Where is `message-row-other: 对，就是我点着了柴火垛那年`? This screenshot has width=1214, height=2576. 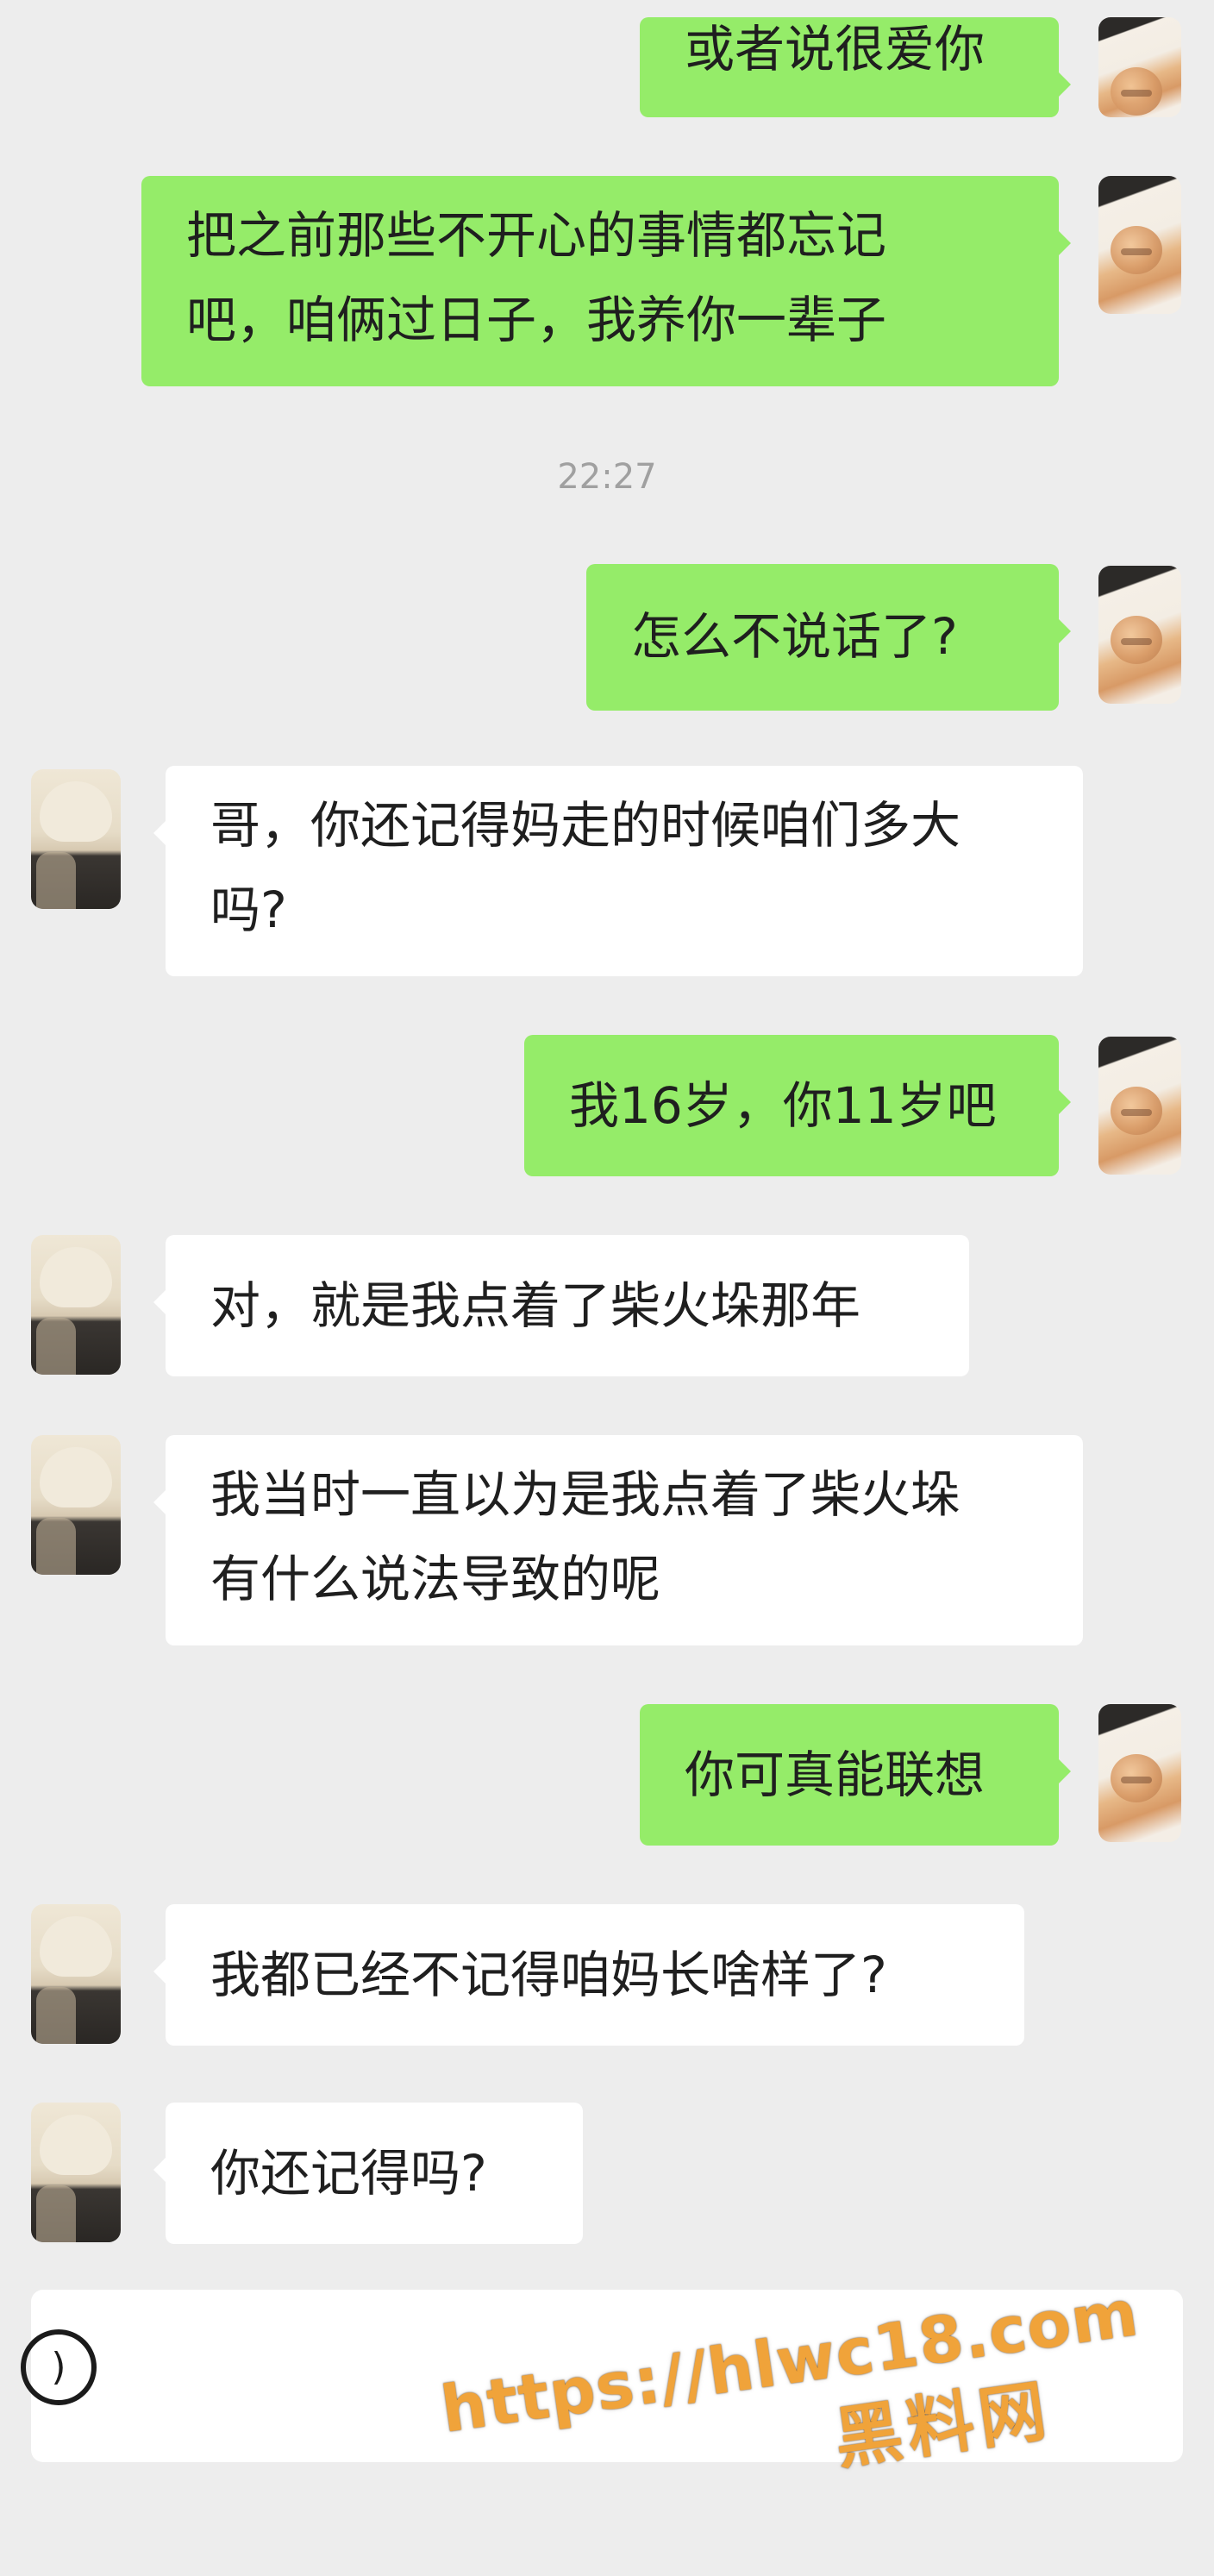 message-row-other: 对，就是我点着了柴火垛那年 is located at coordinates (607, 1305).